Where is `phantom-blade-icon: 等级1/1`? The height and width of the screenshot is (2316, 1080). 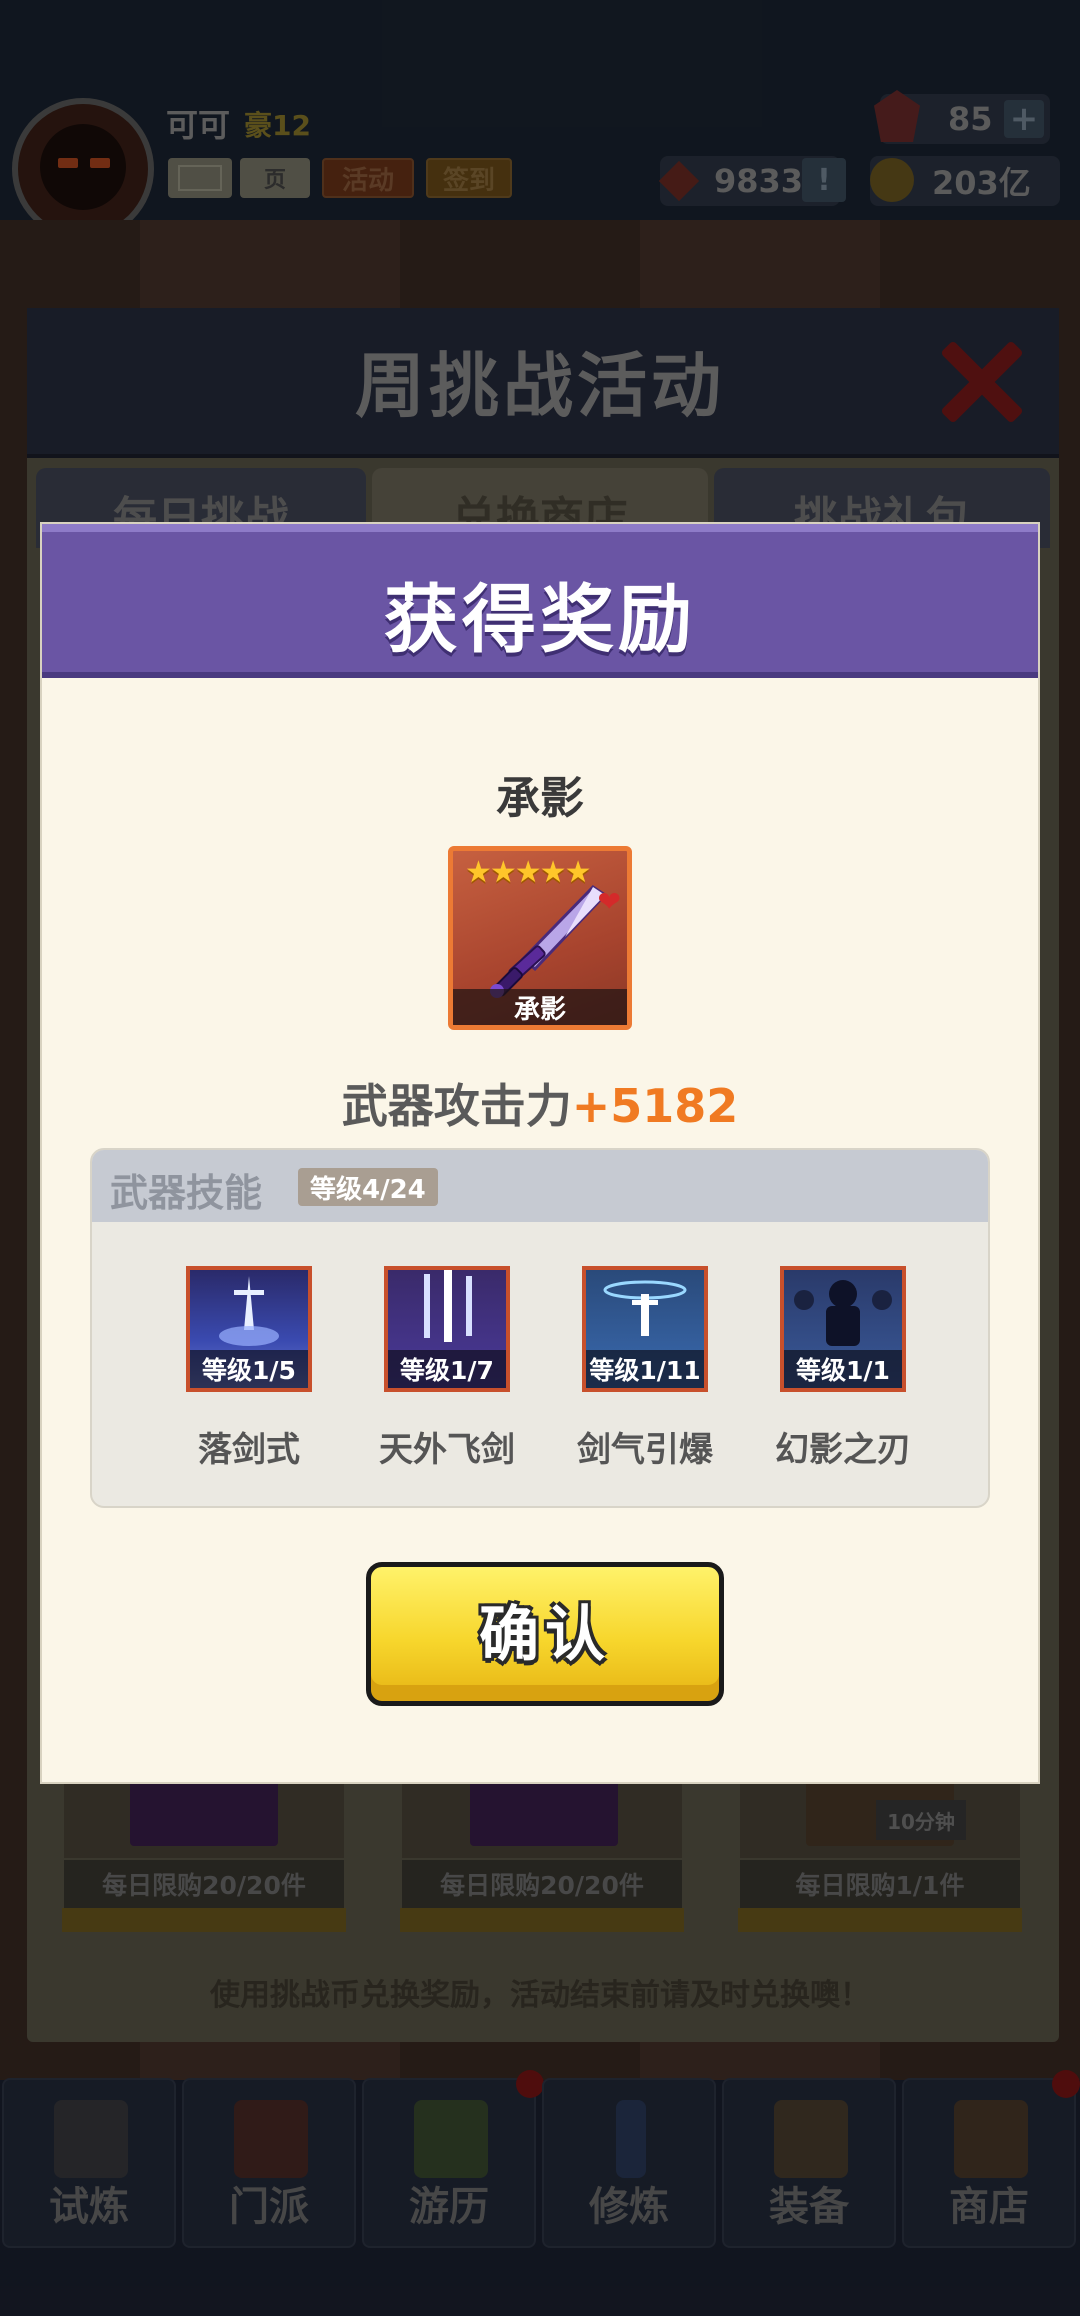 phantom-blade-icon: 等级1/1 is located at coordinates (843, 1329).